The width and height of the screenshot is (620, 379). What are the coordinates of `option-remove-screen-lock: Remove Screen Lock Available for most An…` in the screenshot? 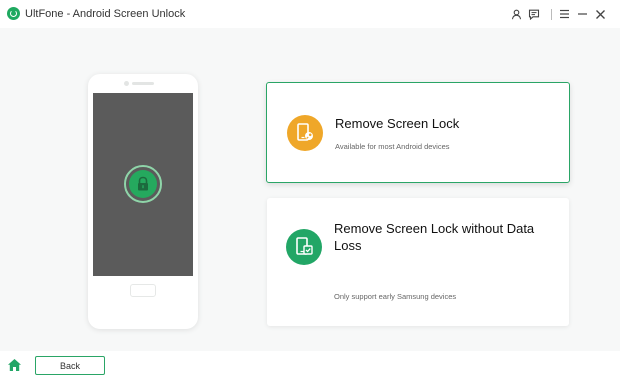 It's located at (418, 132).